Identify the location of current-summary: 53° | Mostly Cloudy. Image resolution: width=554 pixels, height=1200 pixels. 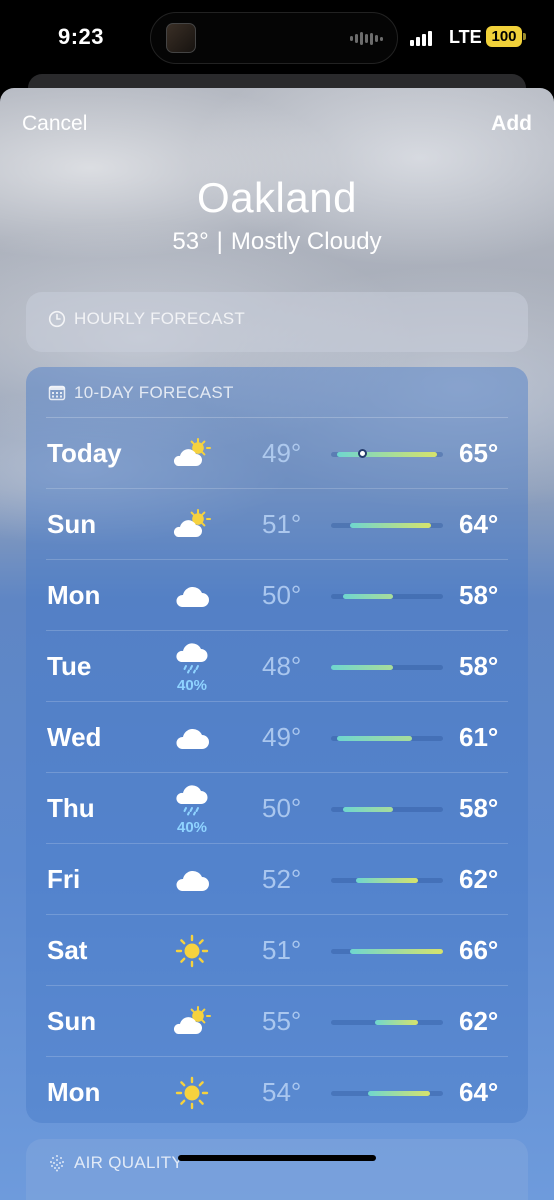
(277, 242).